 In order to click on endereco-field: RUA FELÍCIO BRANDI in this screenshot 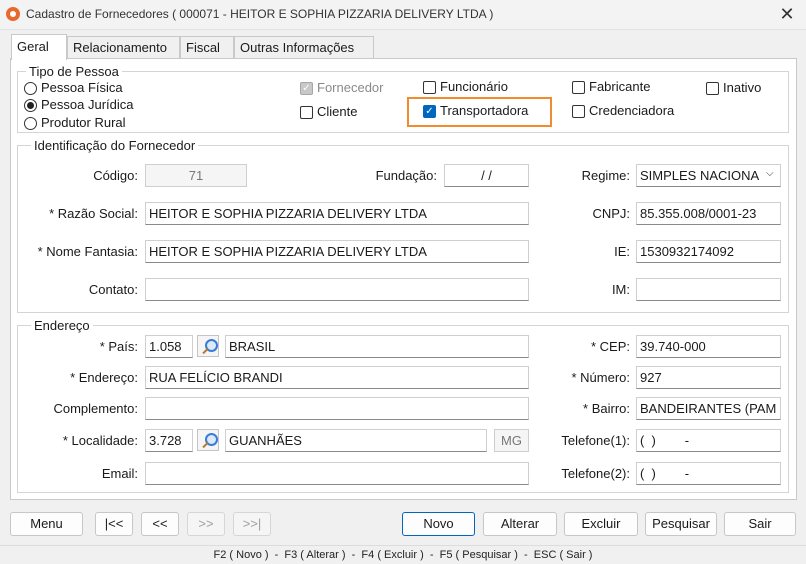, I will do `click(337, 377)`.